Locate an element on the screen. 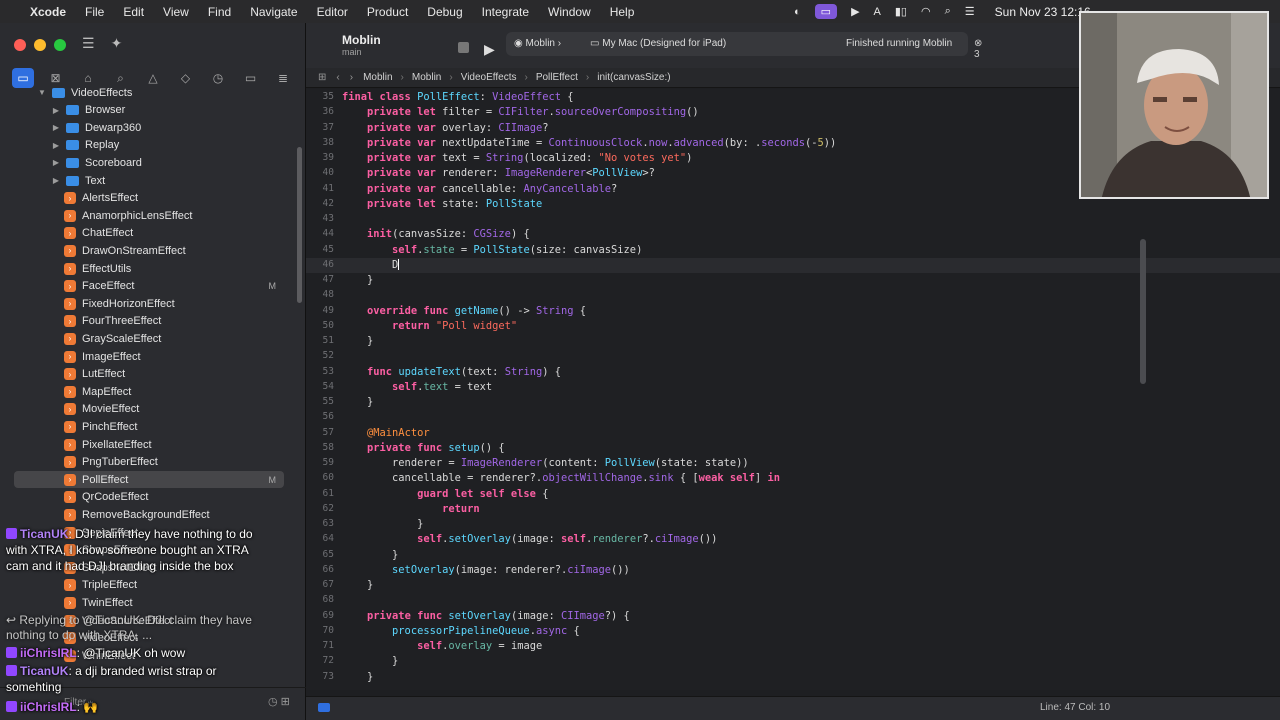 Image resolution: width=1280 pixels, height=720 pixels. code-line: final class PollEffect: VideoEffect { is located at coordinates (458, 97).